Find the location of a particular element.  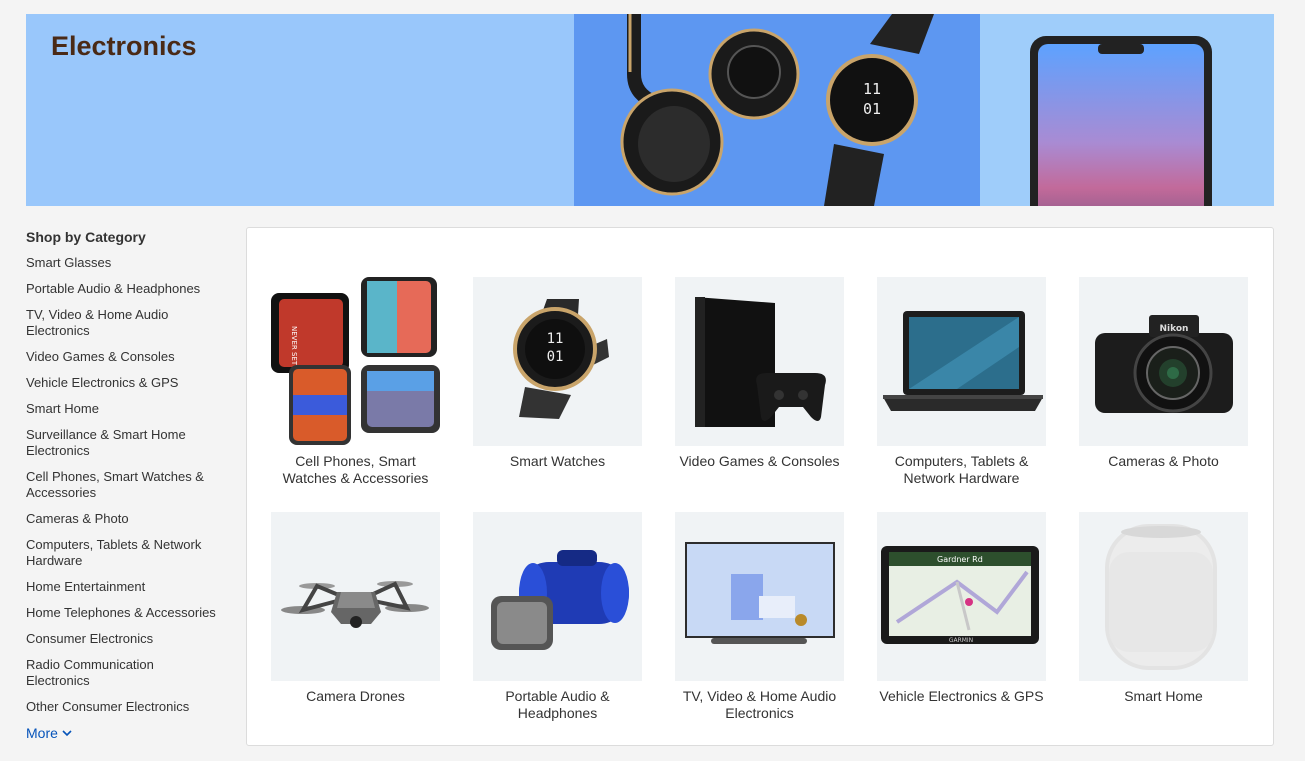

laptop-image is located at coordinates (961, 361).